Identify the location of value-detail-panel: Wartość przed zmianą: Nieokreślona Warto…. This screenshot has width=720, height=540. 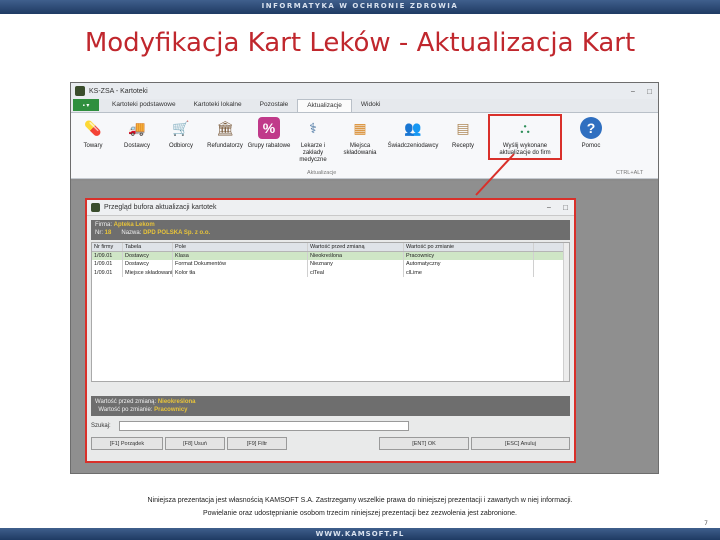
(330, 406).